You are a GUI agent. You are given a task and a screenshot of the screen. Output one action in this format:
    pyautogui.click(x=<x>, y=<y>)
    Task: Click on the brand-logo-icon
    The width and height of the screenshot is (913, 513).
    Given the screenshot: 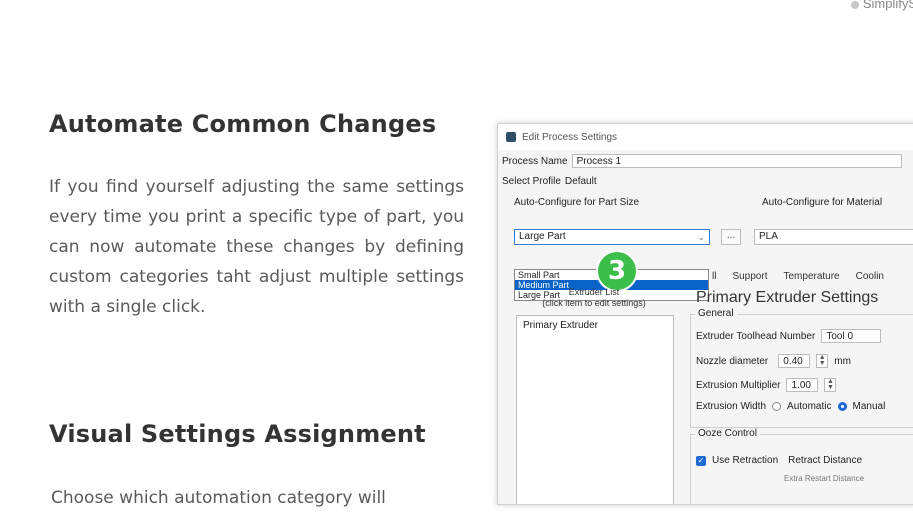 What is the action you would take?
    pyautogui.click(x=854, y=4)
    